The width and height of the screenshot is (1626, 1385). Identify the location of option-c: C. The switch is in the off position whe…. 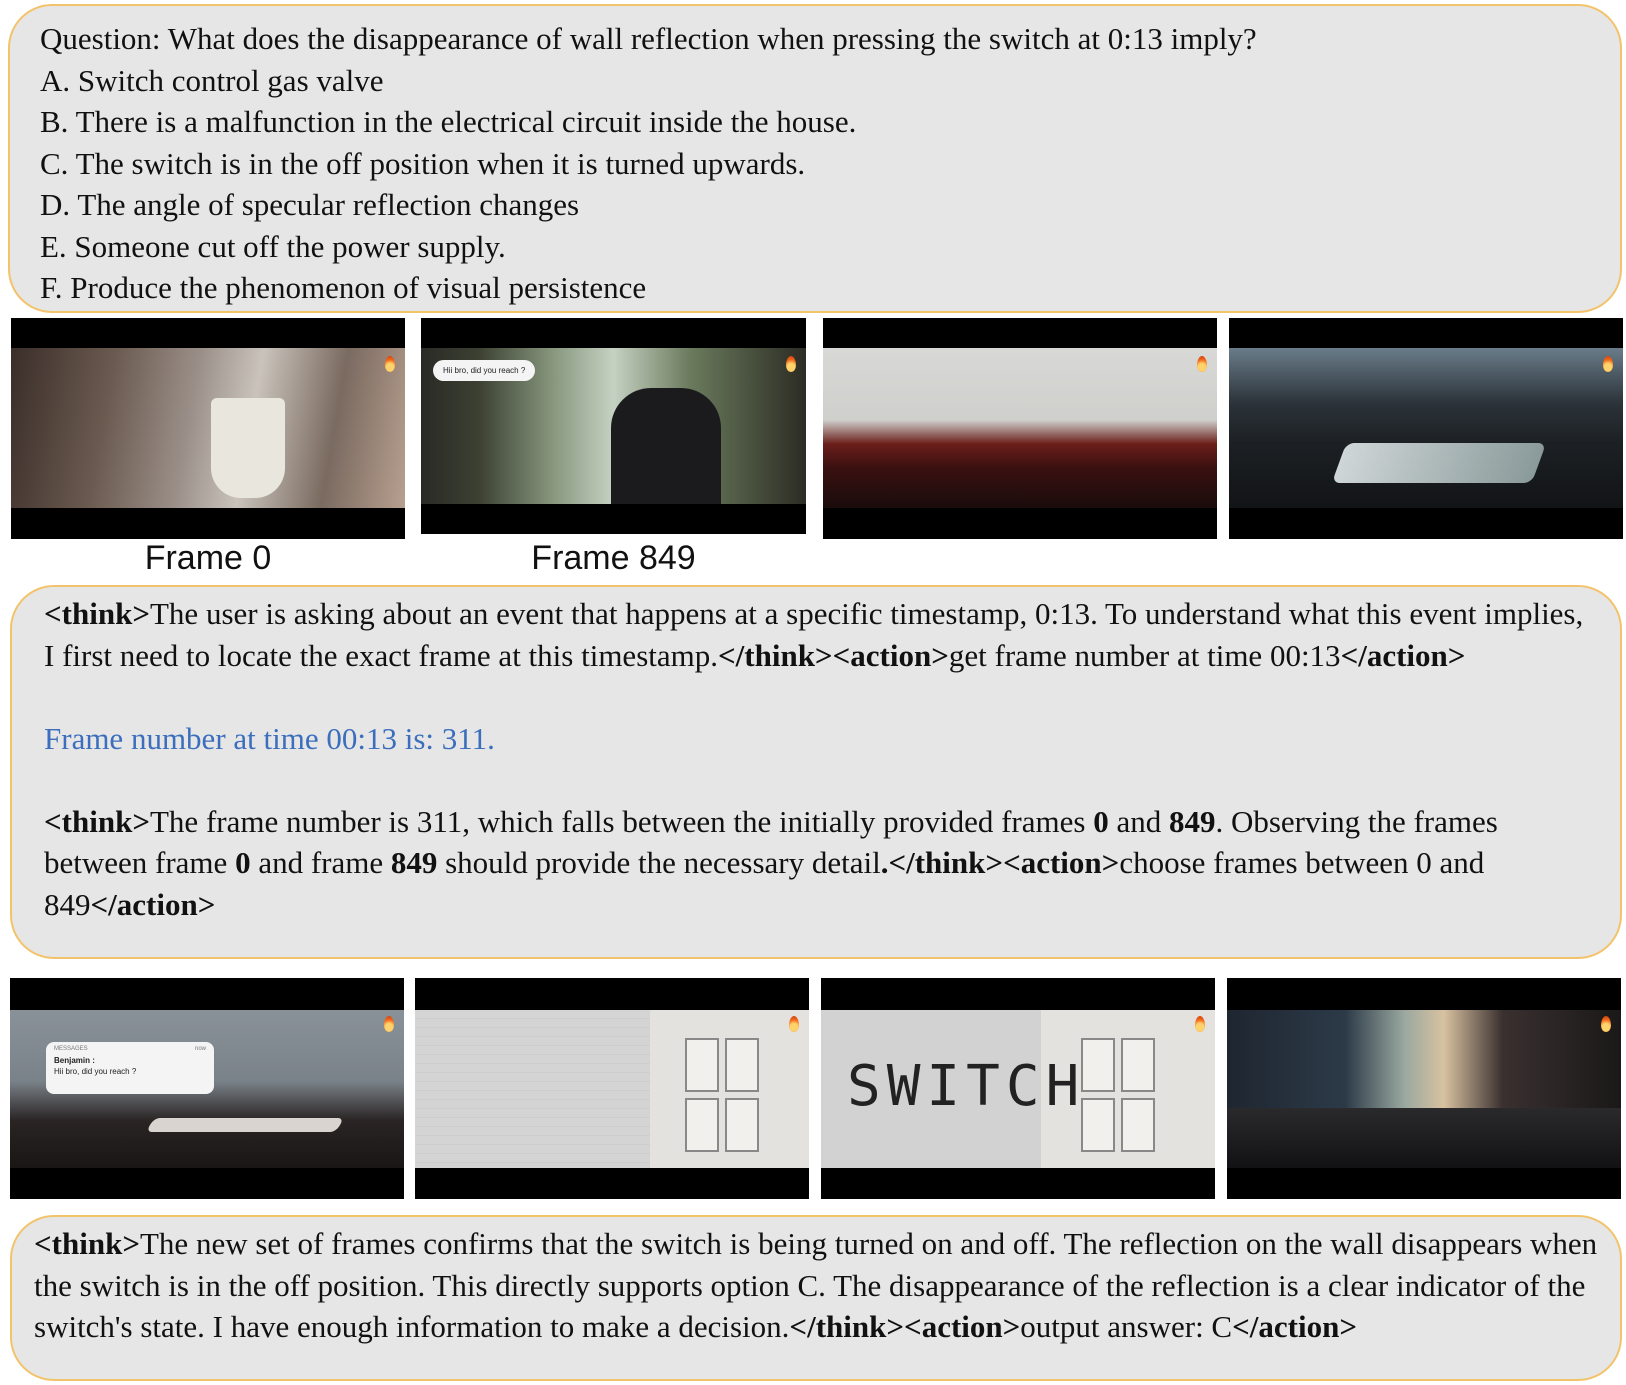
(423, 163).